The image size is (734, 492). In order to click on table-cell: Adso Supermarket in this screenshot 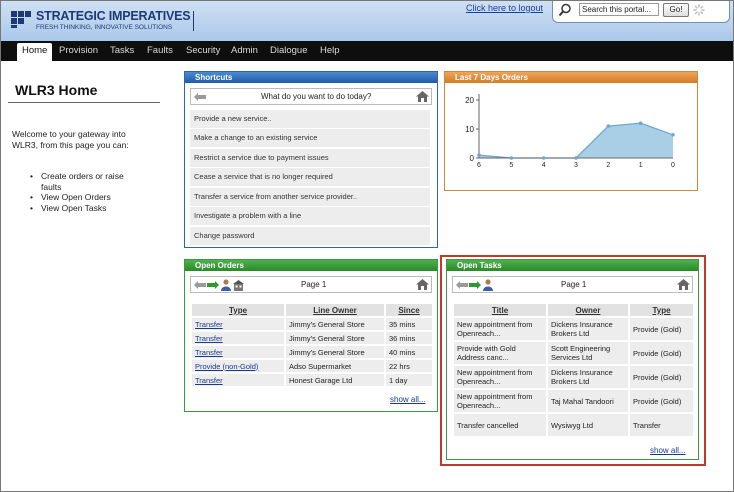, I will do `click(335, 366)`.